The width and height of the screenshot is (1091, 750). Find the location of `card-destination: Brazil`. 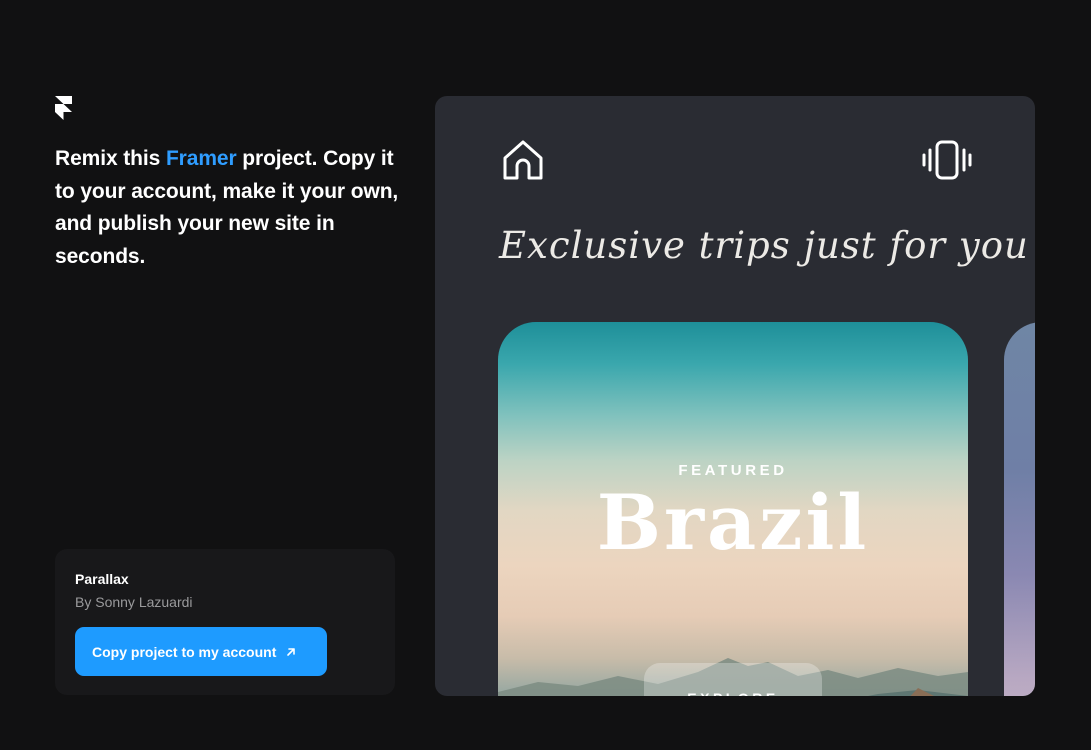

card-destination: Brazil is located at coordinates (733, 522).